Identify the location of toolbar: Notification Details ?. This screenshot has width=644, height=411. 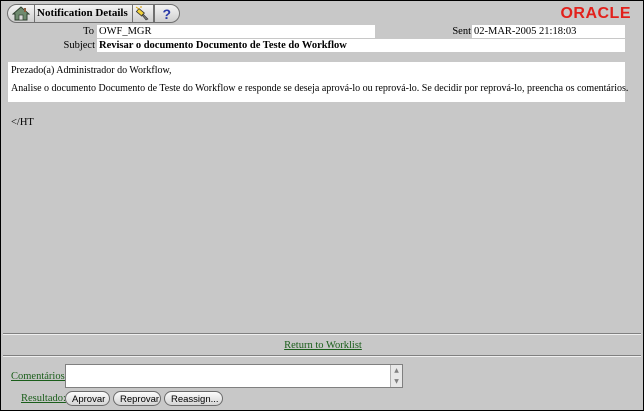
(93, 13).